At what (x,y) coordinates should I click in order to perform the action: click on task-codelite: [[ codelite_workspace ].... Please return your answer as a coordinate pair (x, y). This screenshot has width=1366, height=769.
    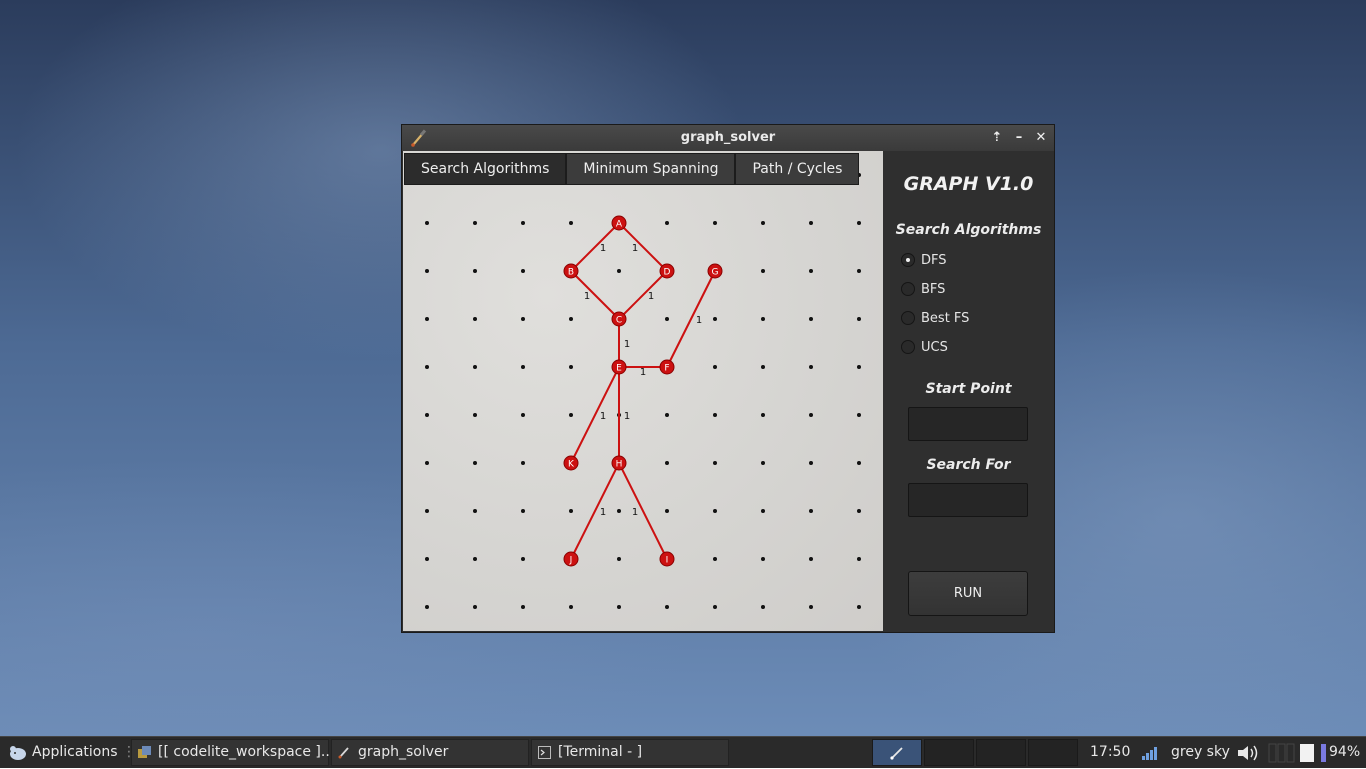
    Looking at the image, I should click on (232, 752).